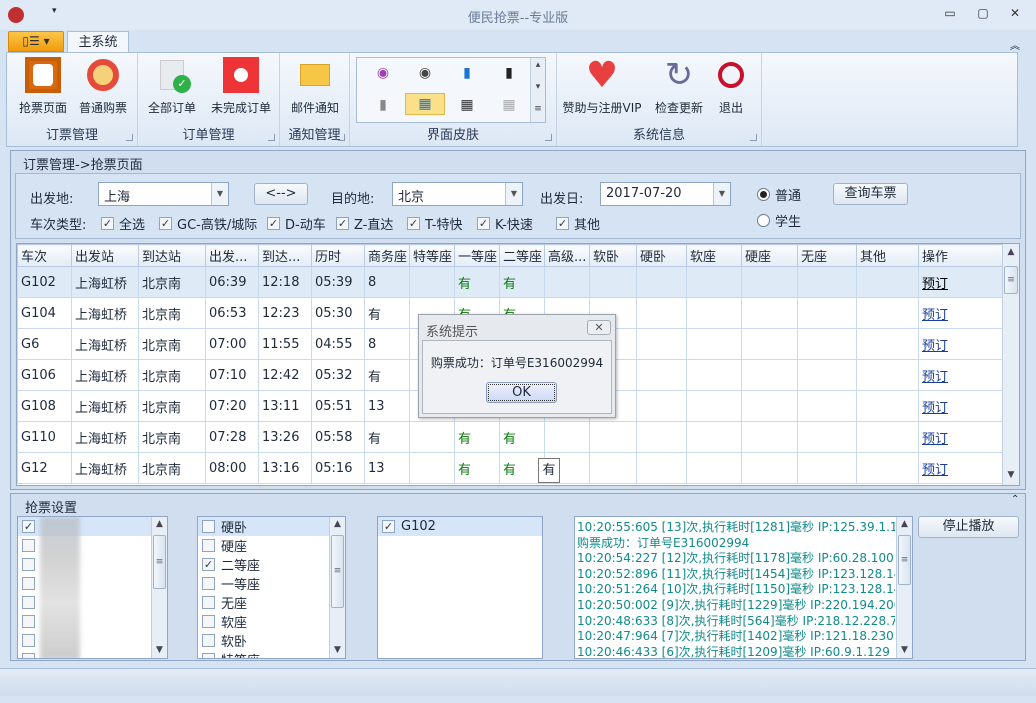 The image size is (1036, 703). Describe the element at coordinates (44, 255) in the screenshot. I see `column-header: 车次` at that location.